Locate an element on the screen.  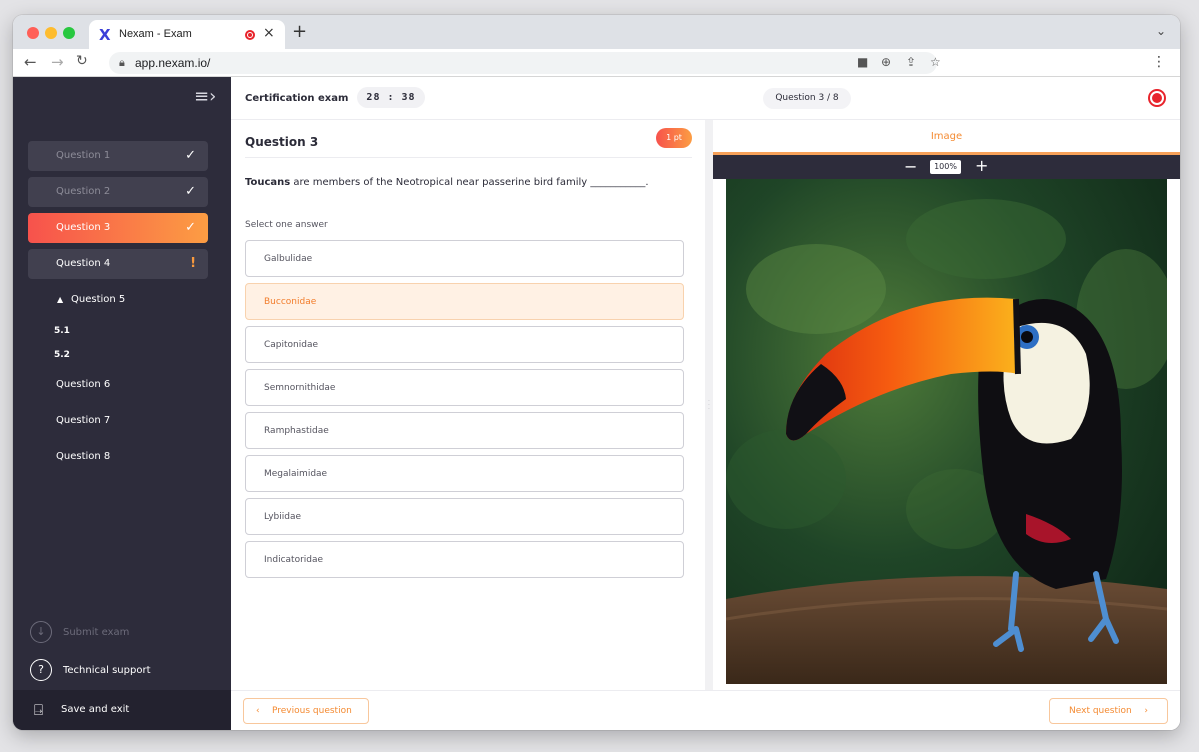
save-and-exit-label: Save and exit is located at coordinates (95, 709).